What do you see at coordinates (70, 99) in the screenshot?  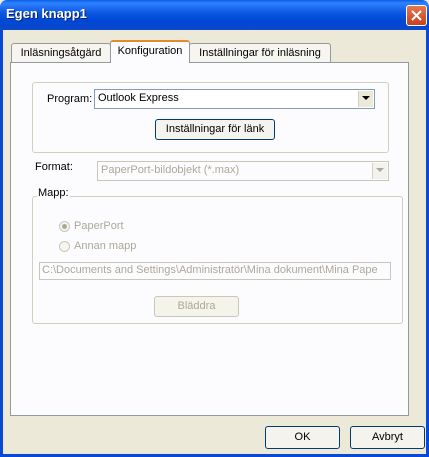 I see `program-label: Program:` at bounding box center [70, 99].